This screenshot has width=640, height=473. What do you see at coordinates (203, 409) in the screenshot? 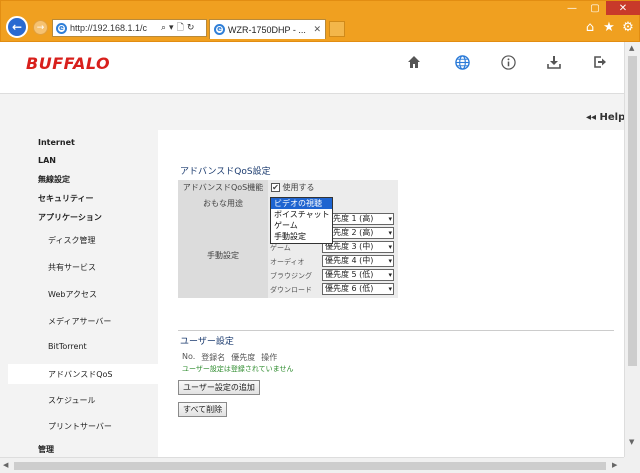
I see `delete-all-button: すべて削除` at bounding box center [203, 409].